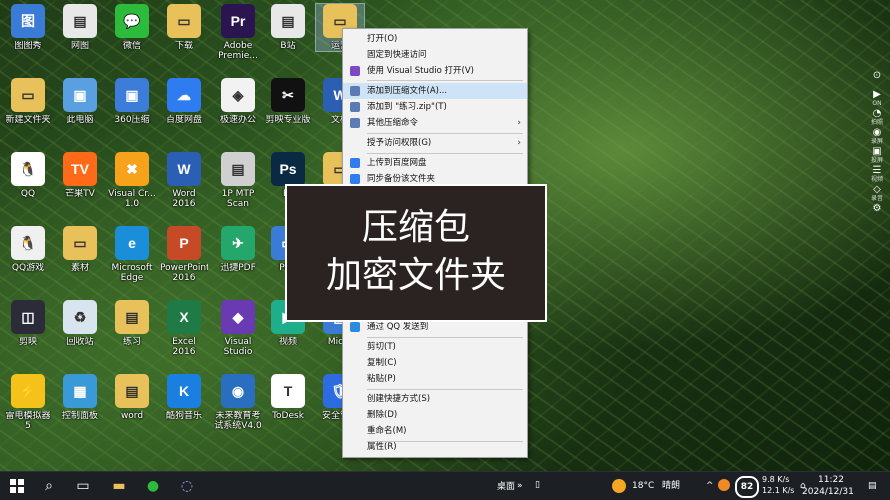 This screenshot has width=890, height=500. What do you see at coordinates (877, 98) in the screenshot?
I see `record-toggle: ▶ ON` at bounding box center [877, 98].